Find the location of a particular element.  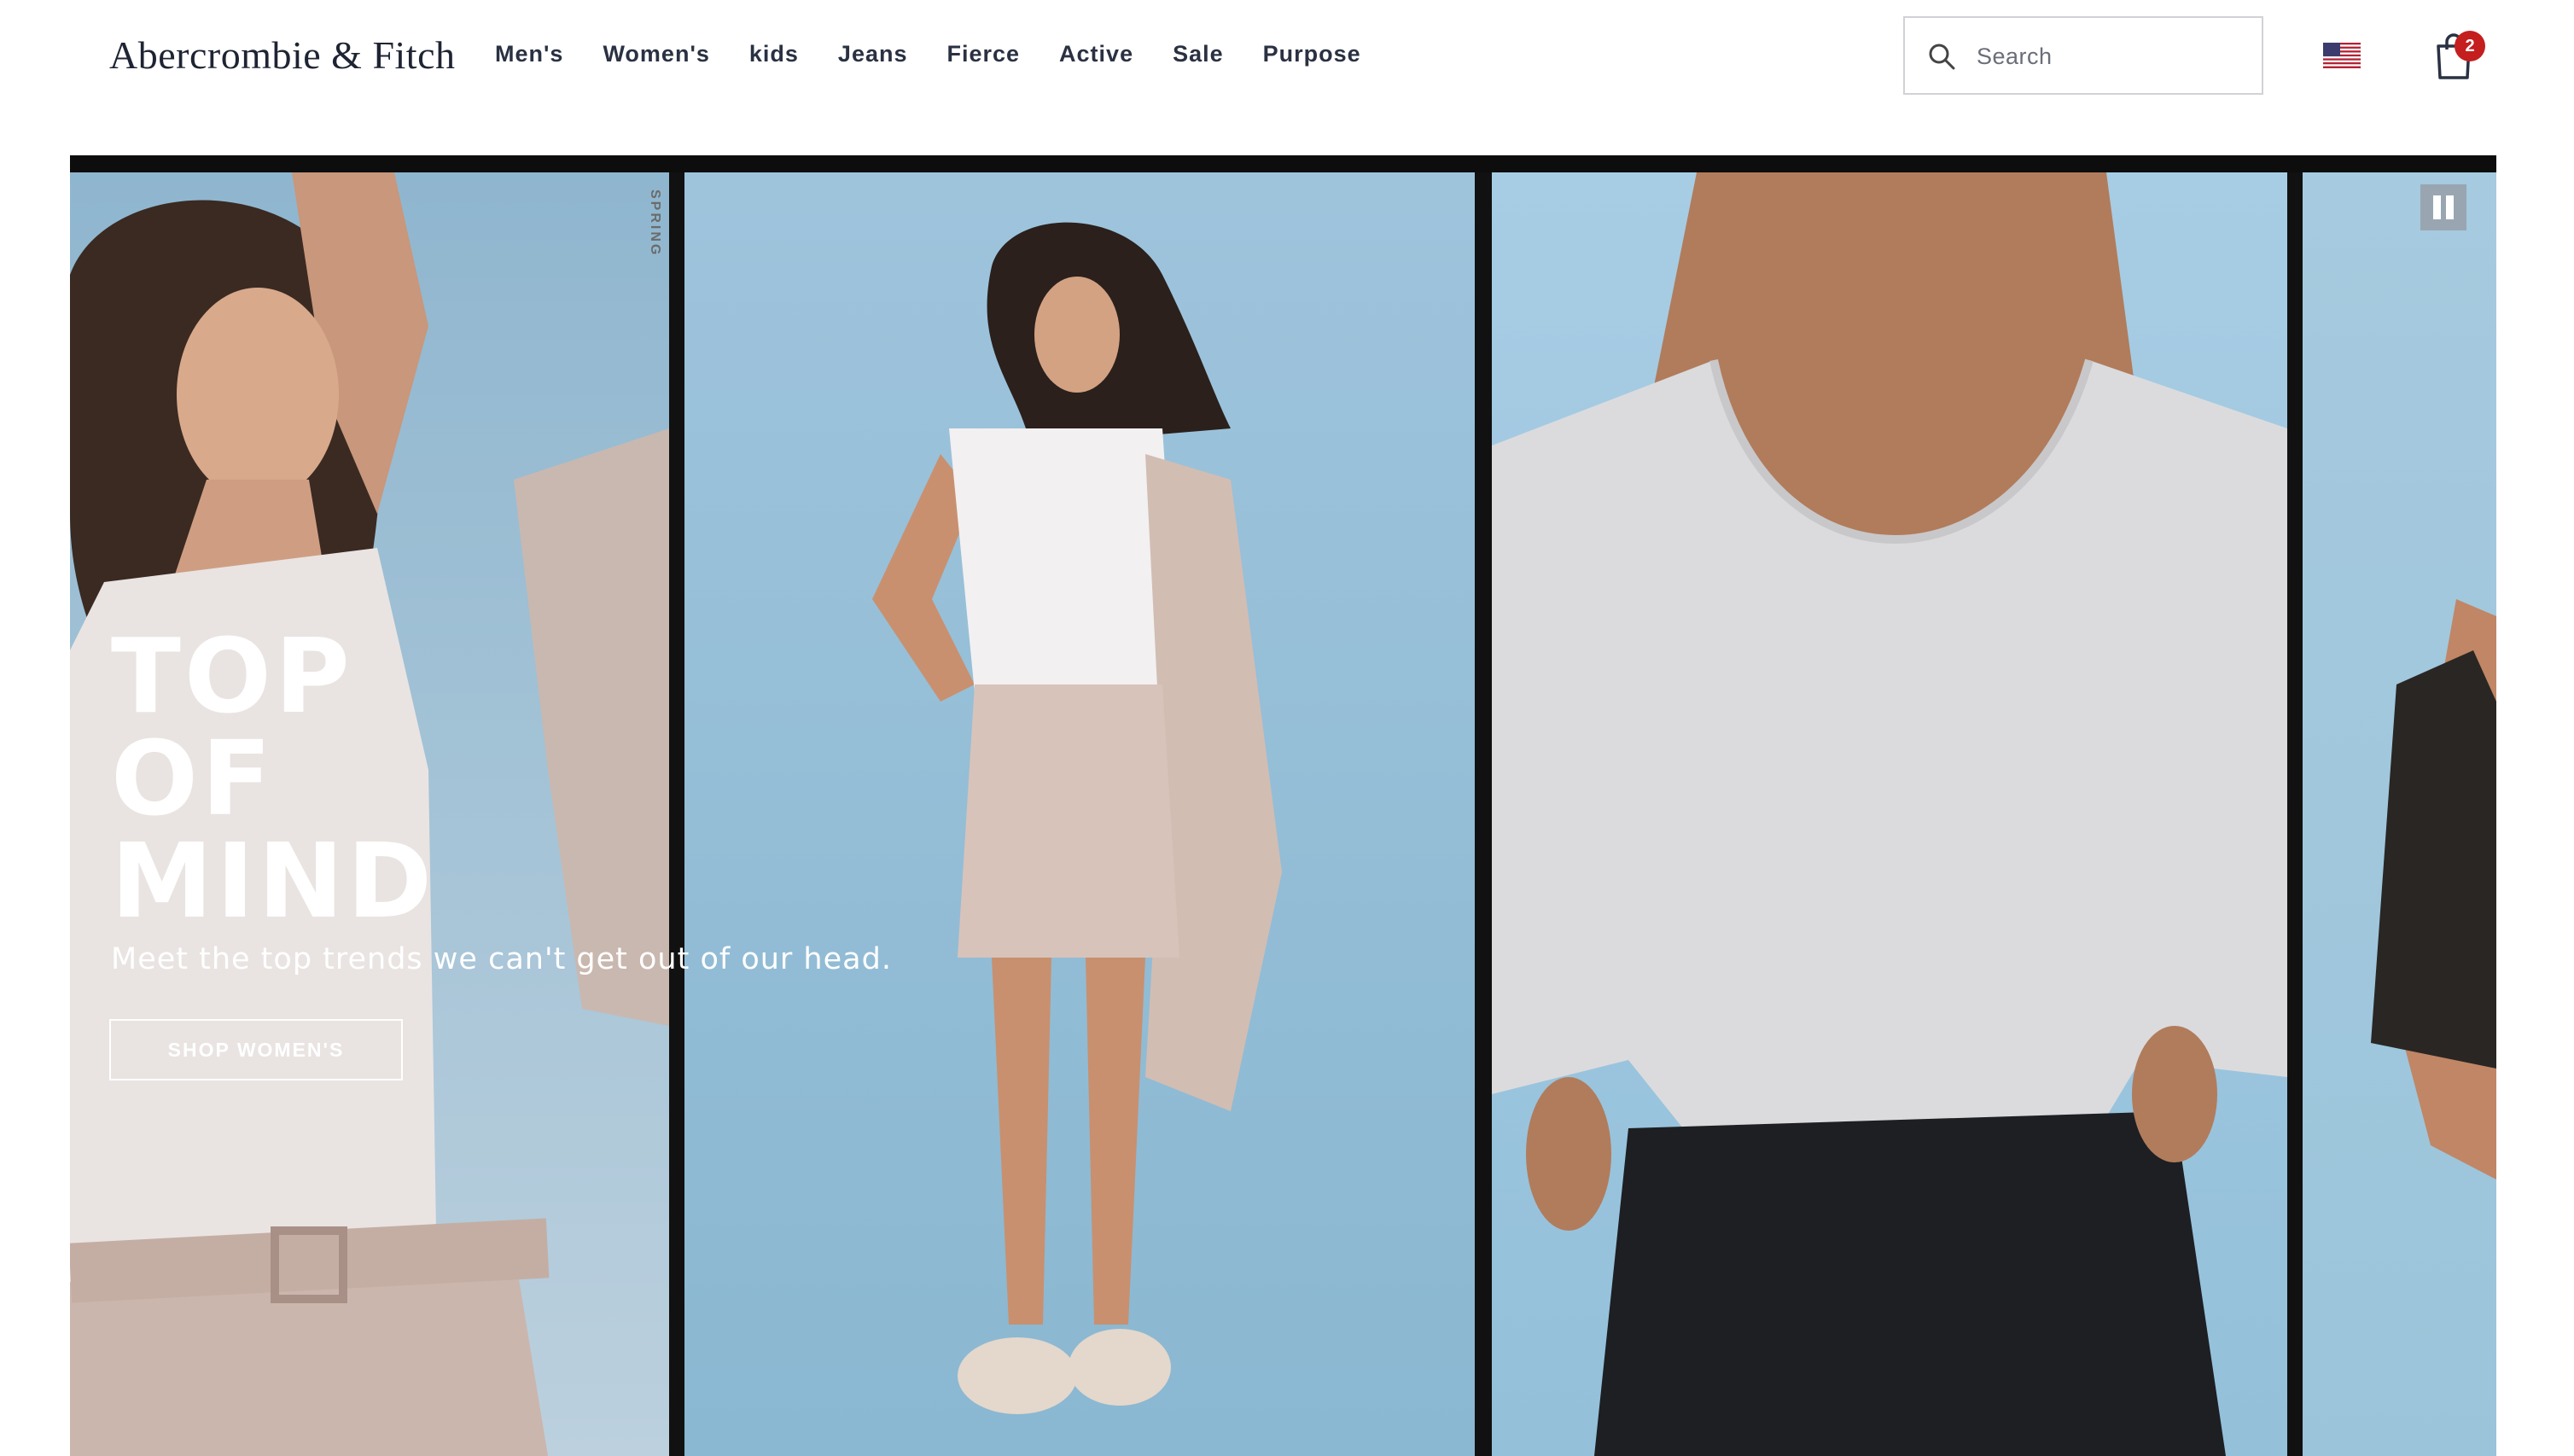

search-box is located at coordinates (2083, 55).